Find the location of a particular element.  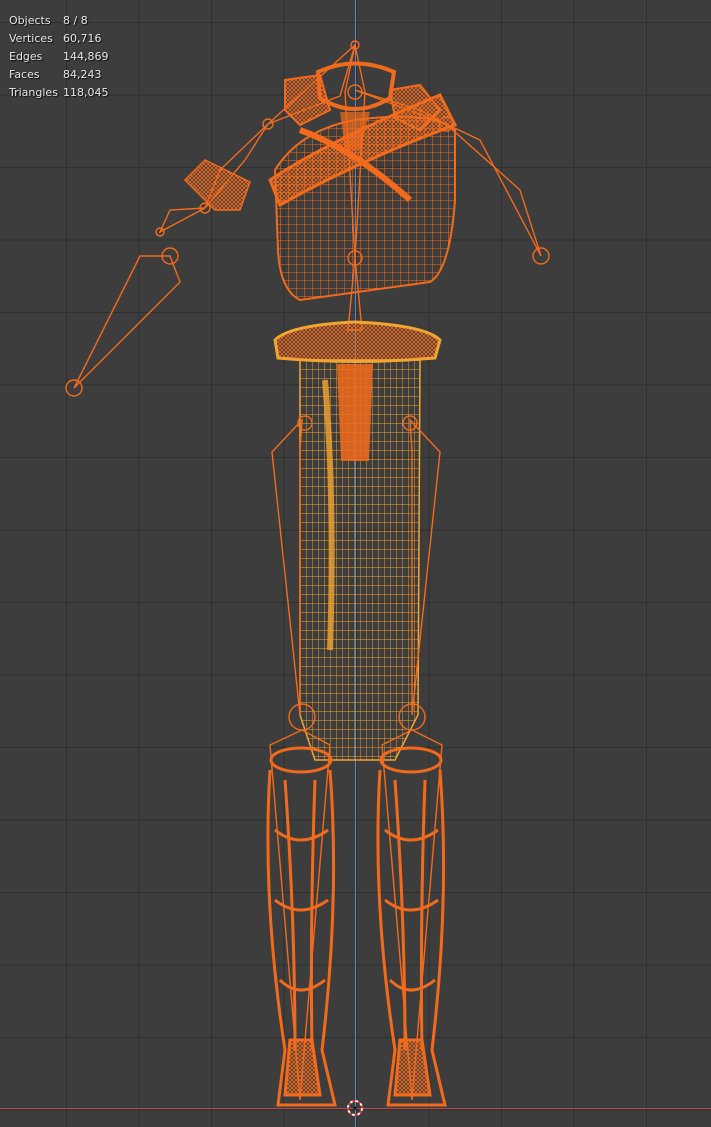

stat-label: Objects is located at coordinates (30, 20).